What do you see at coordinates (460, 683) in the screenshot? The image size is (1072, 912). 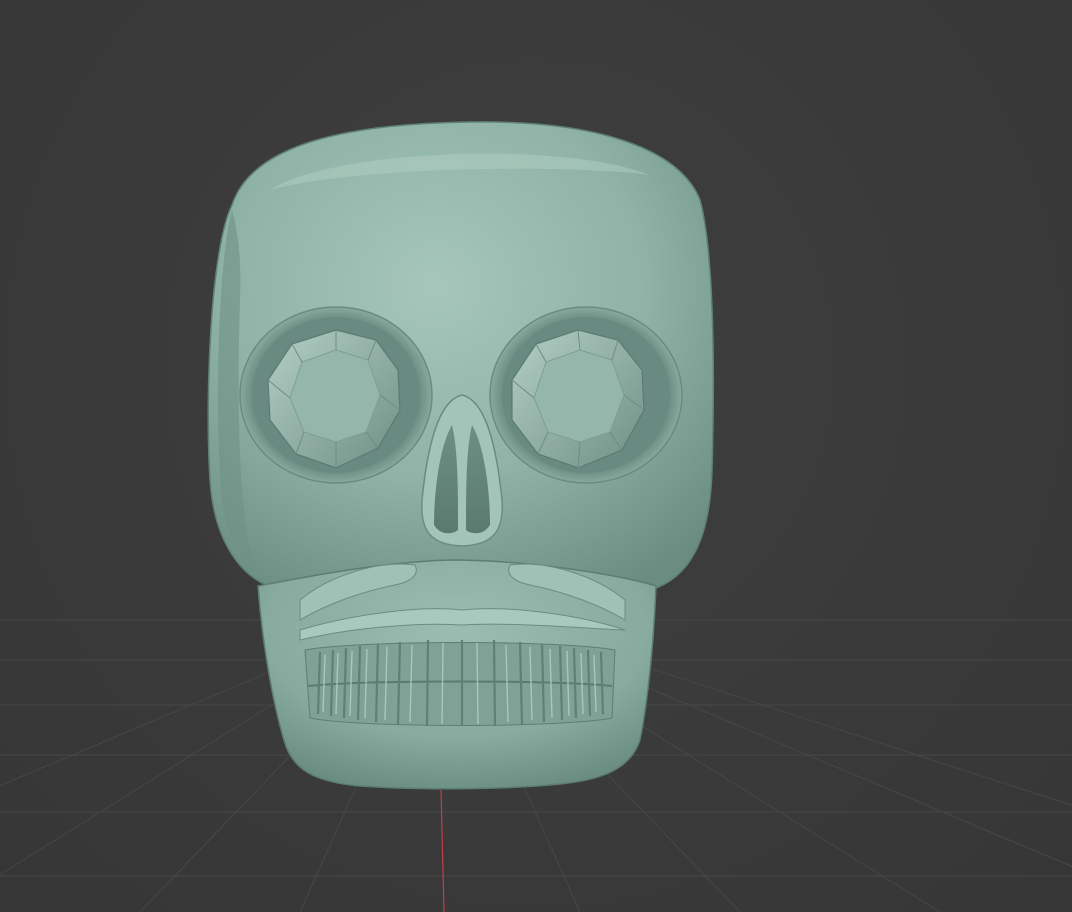 I see `teeth` at bounding box center [460, 683].